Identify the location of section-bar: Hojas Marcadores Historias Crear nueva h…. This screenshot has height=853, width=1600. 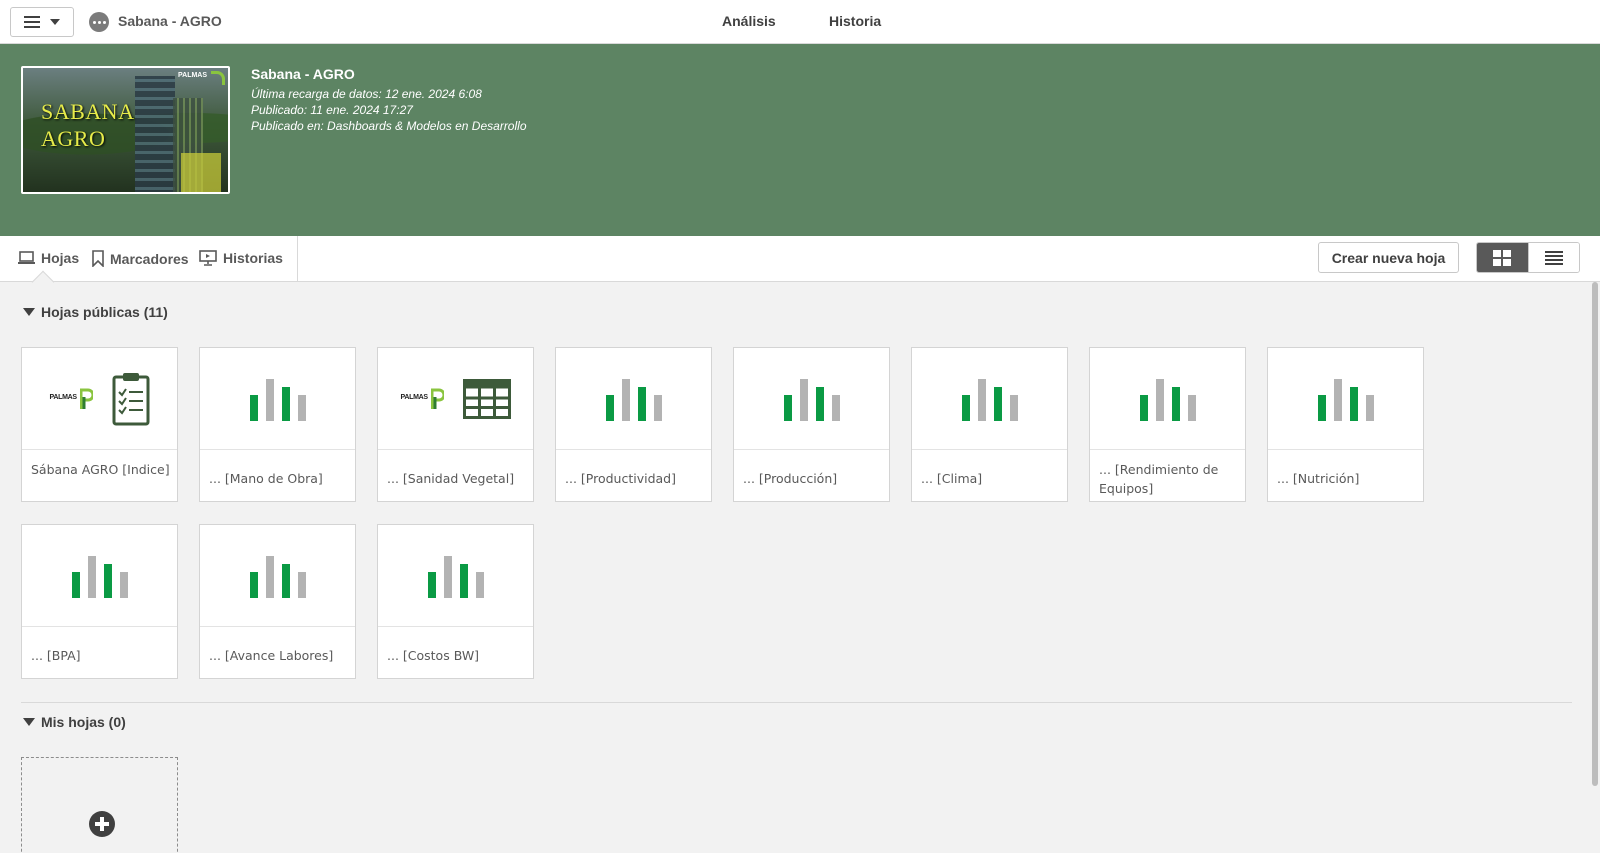
(800, 259).